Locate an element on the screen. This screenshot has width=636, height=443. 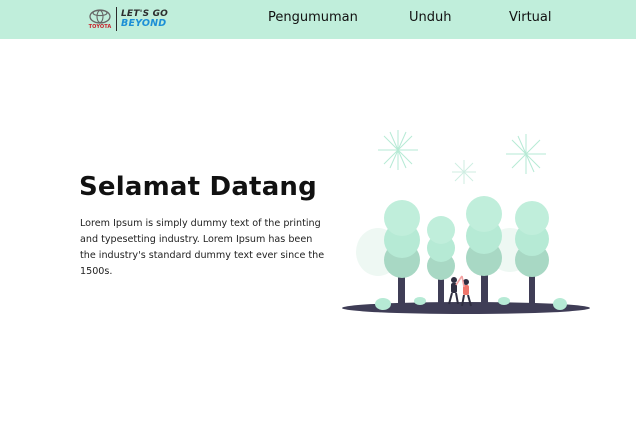
page-title: Selamat Datang is located at coordinates (198, 187).